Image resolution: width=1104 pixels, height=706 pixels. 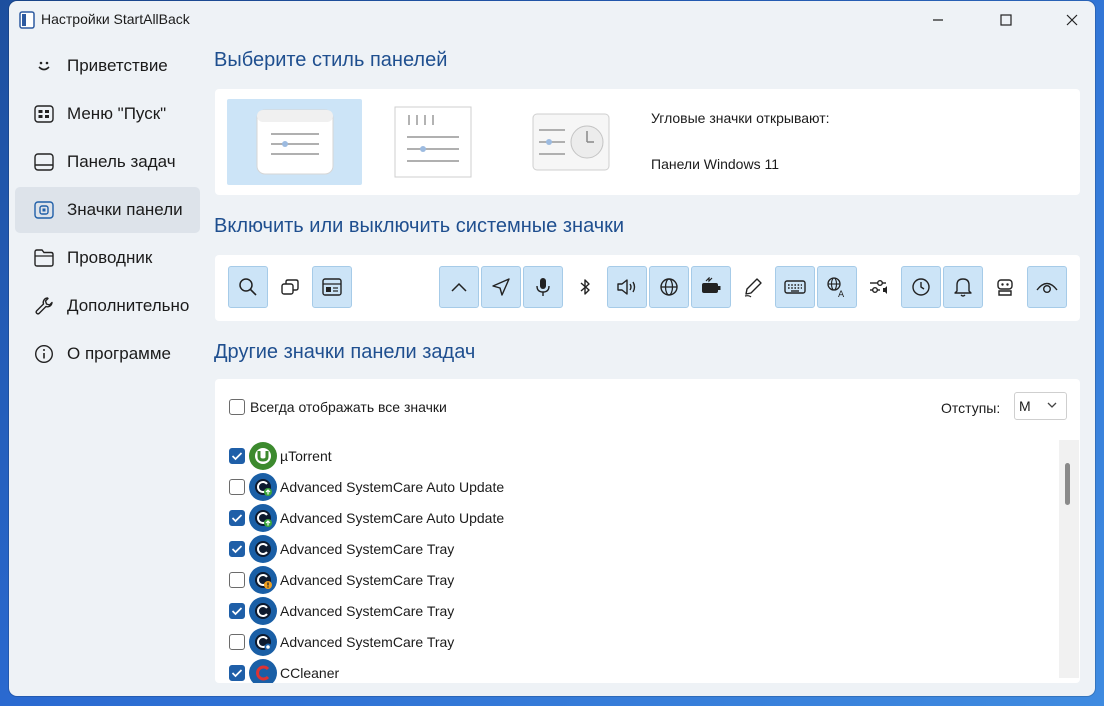 I want to click on copilot-toggle, so click(x=1005, y=287).